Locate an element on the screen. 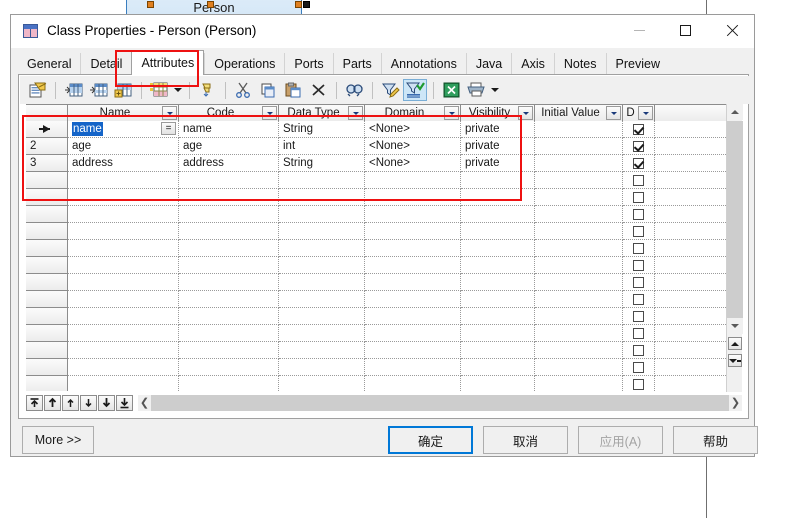 This screenshot has height=518, width=807. table-row: 2 age age int <None> private is located at coordinates (384, 146).